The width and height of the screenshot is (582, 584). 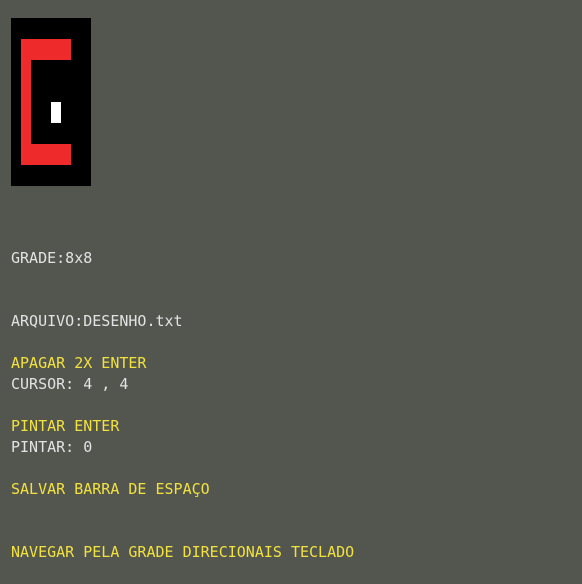 I want to click on painted-cell-left, so click(x=26, y=102).